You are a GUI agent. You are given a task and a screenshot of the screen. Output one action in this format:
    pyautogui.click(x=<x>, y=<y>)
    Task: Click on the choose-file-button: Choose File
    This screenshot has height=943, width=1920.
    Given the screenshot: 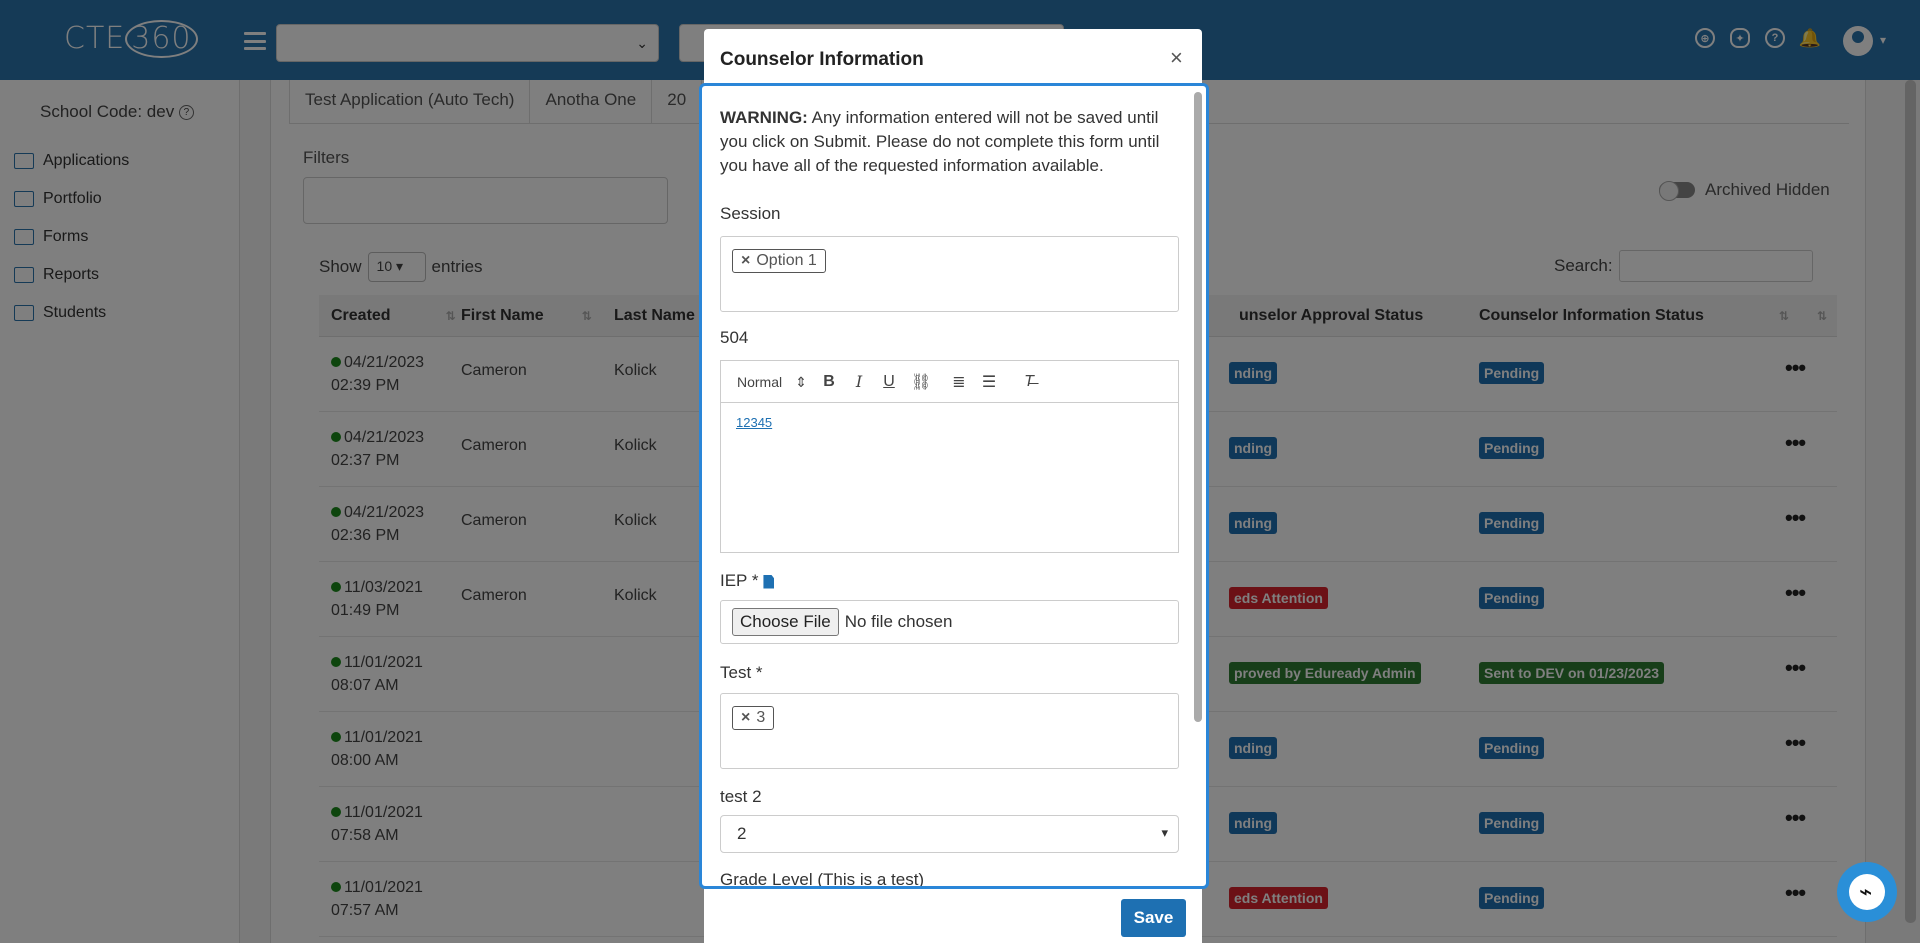 What is the action you would take?
    pyautogui.click(x=785, y=622)
    